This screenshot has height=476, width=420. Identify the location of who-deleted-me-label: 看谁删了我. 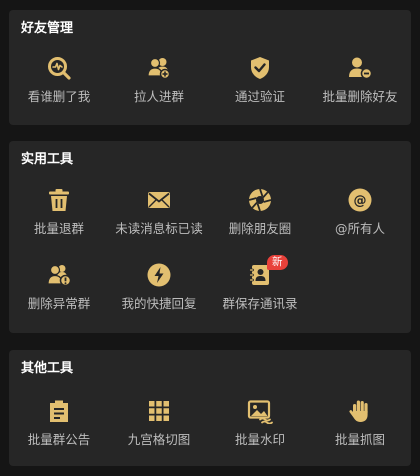
(59, 96).